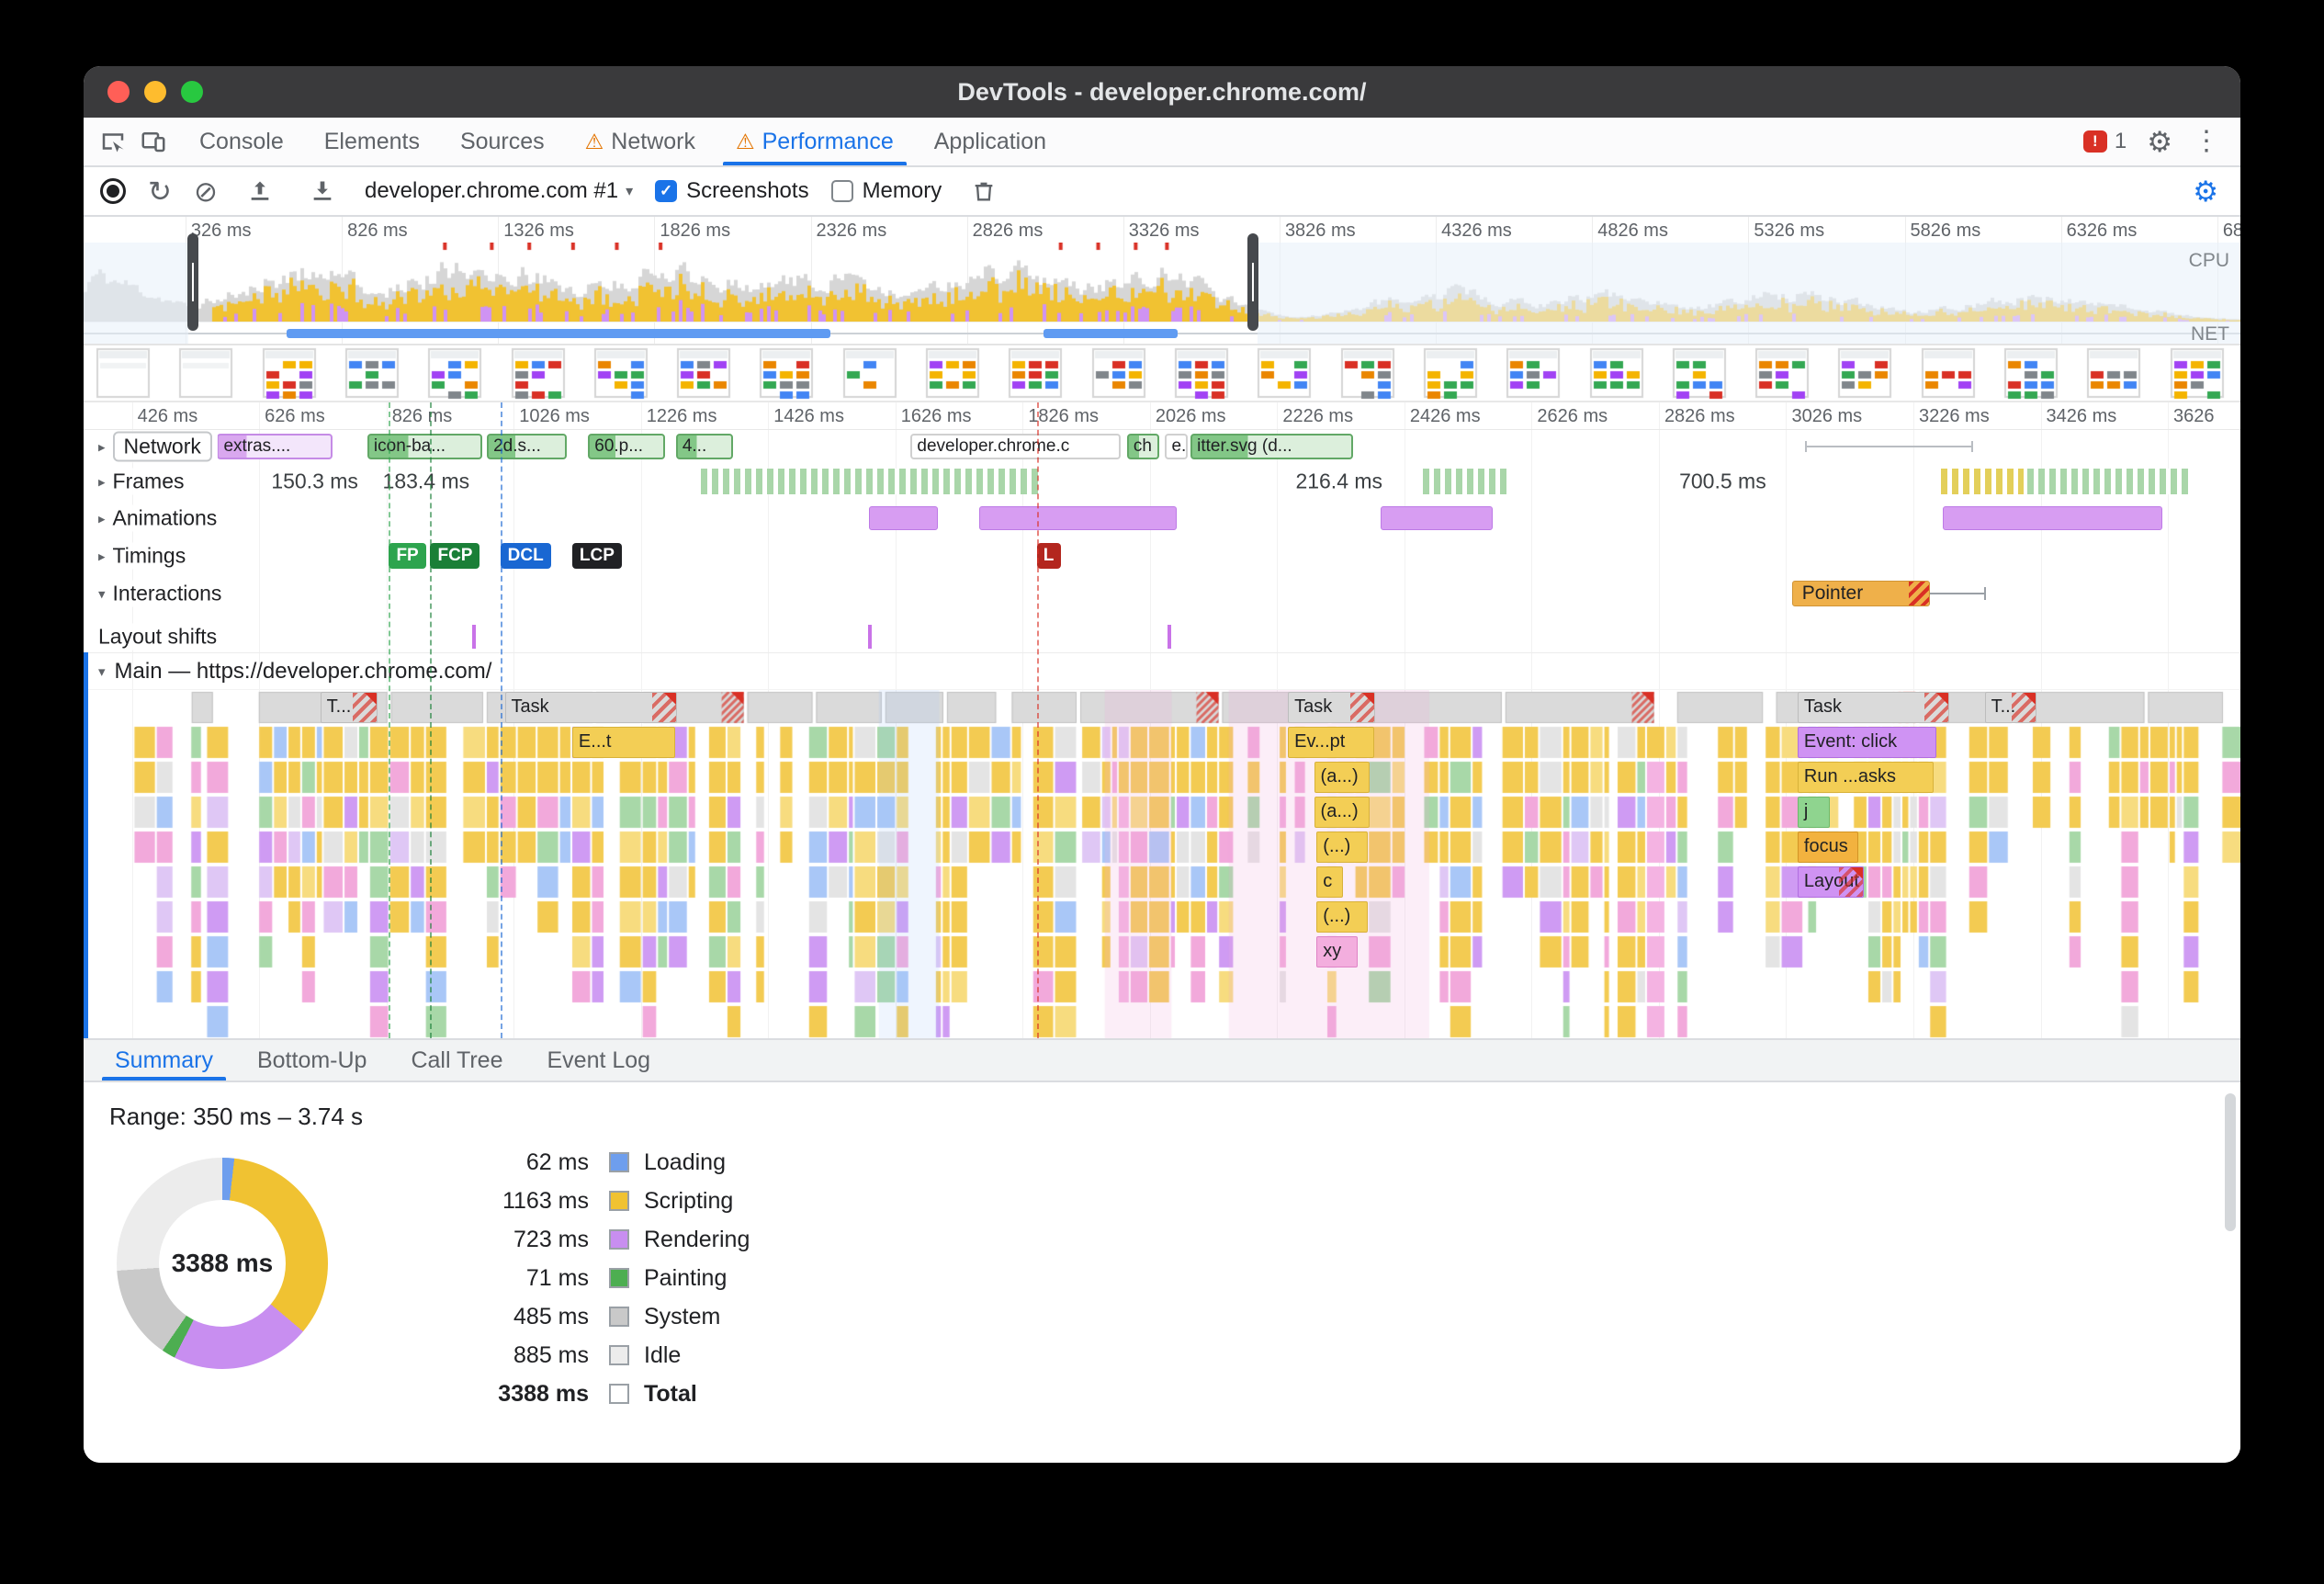 This screenshot has height=1584, width=2324. Describe the element at coordinates (158, 518) in the screenshot. I see `animations-track-label: ▸ Animations` at that location.